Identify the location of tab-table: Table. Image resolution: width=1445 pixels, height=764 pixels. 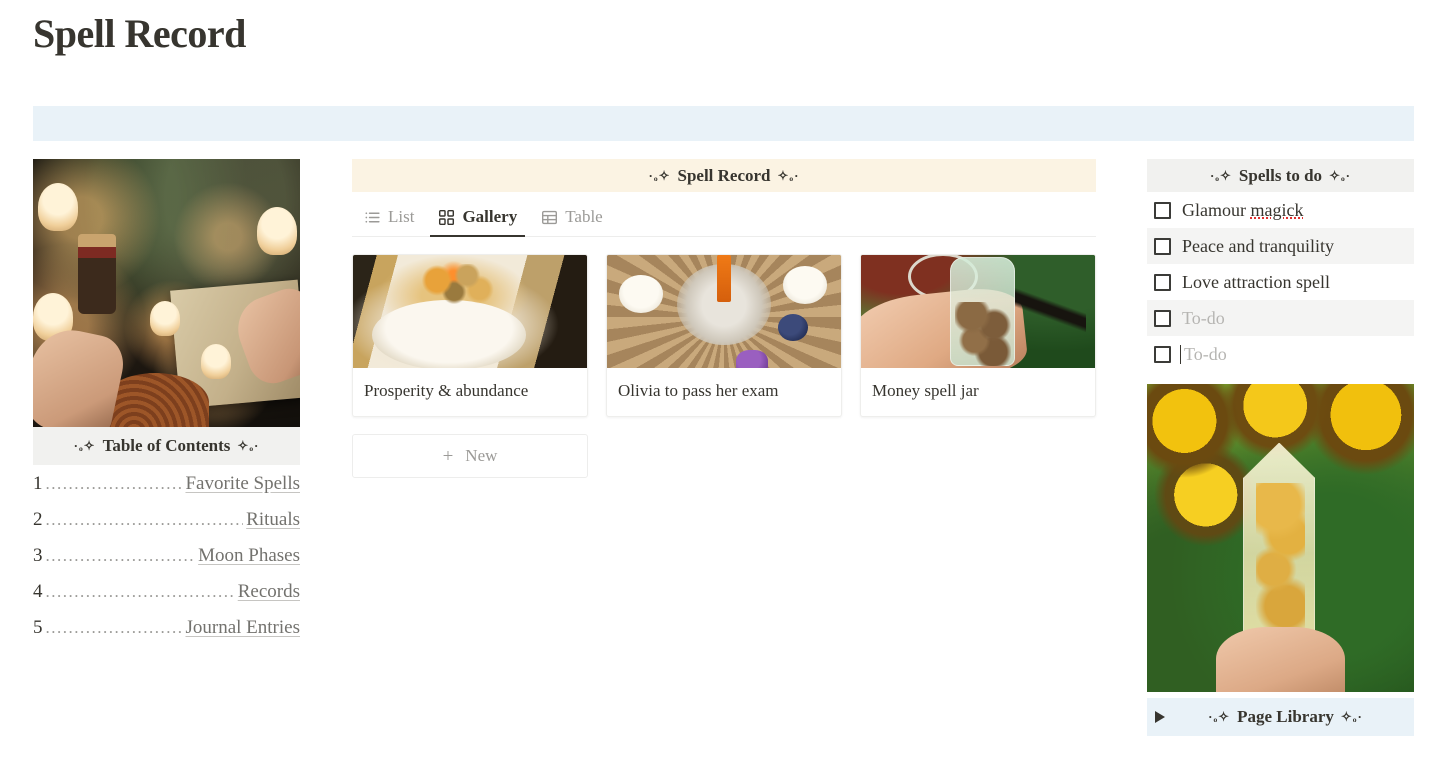
(572, 221).